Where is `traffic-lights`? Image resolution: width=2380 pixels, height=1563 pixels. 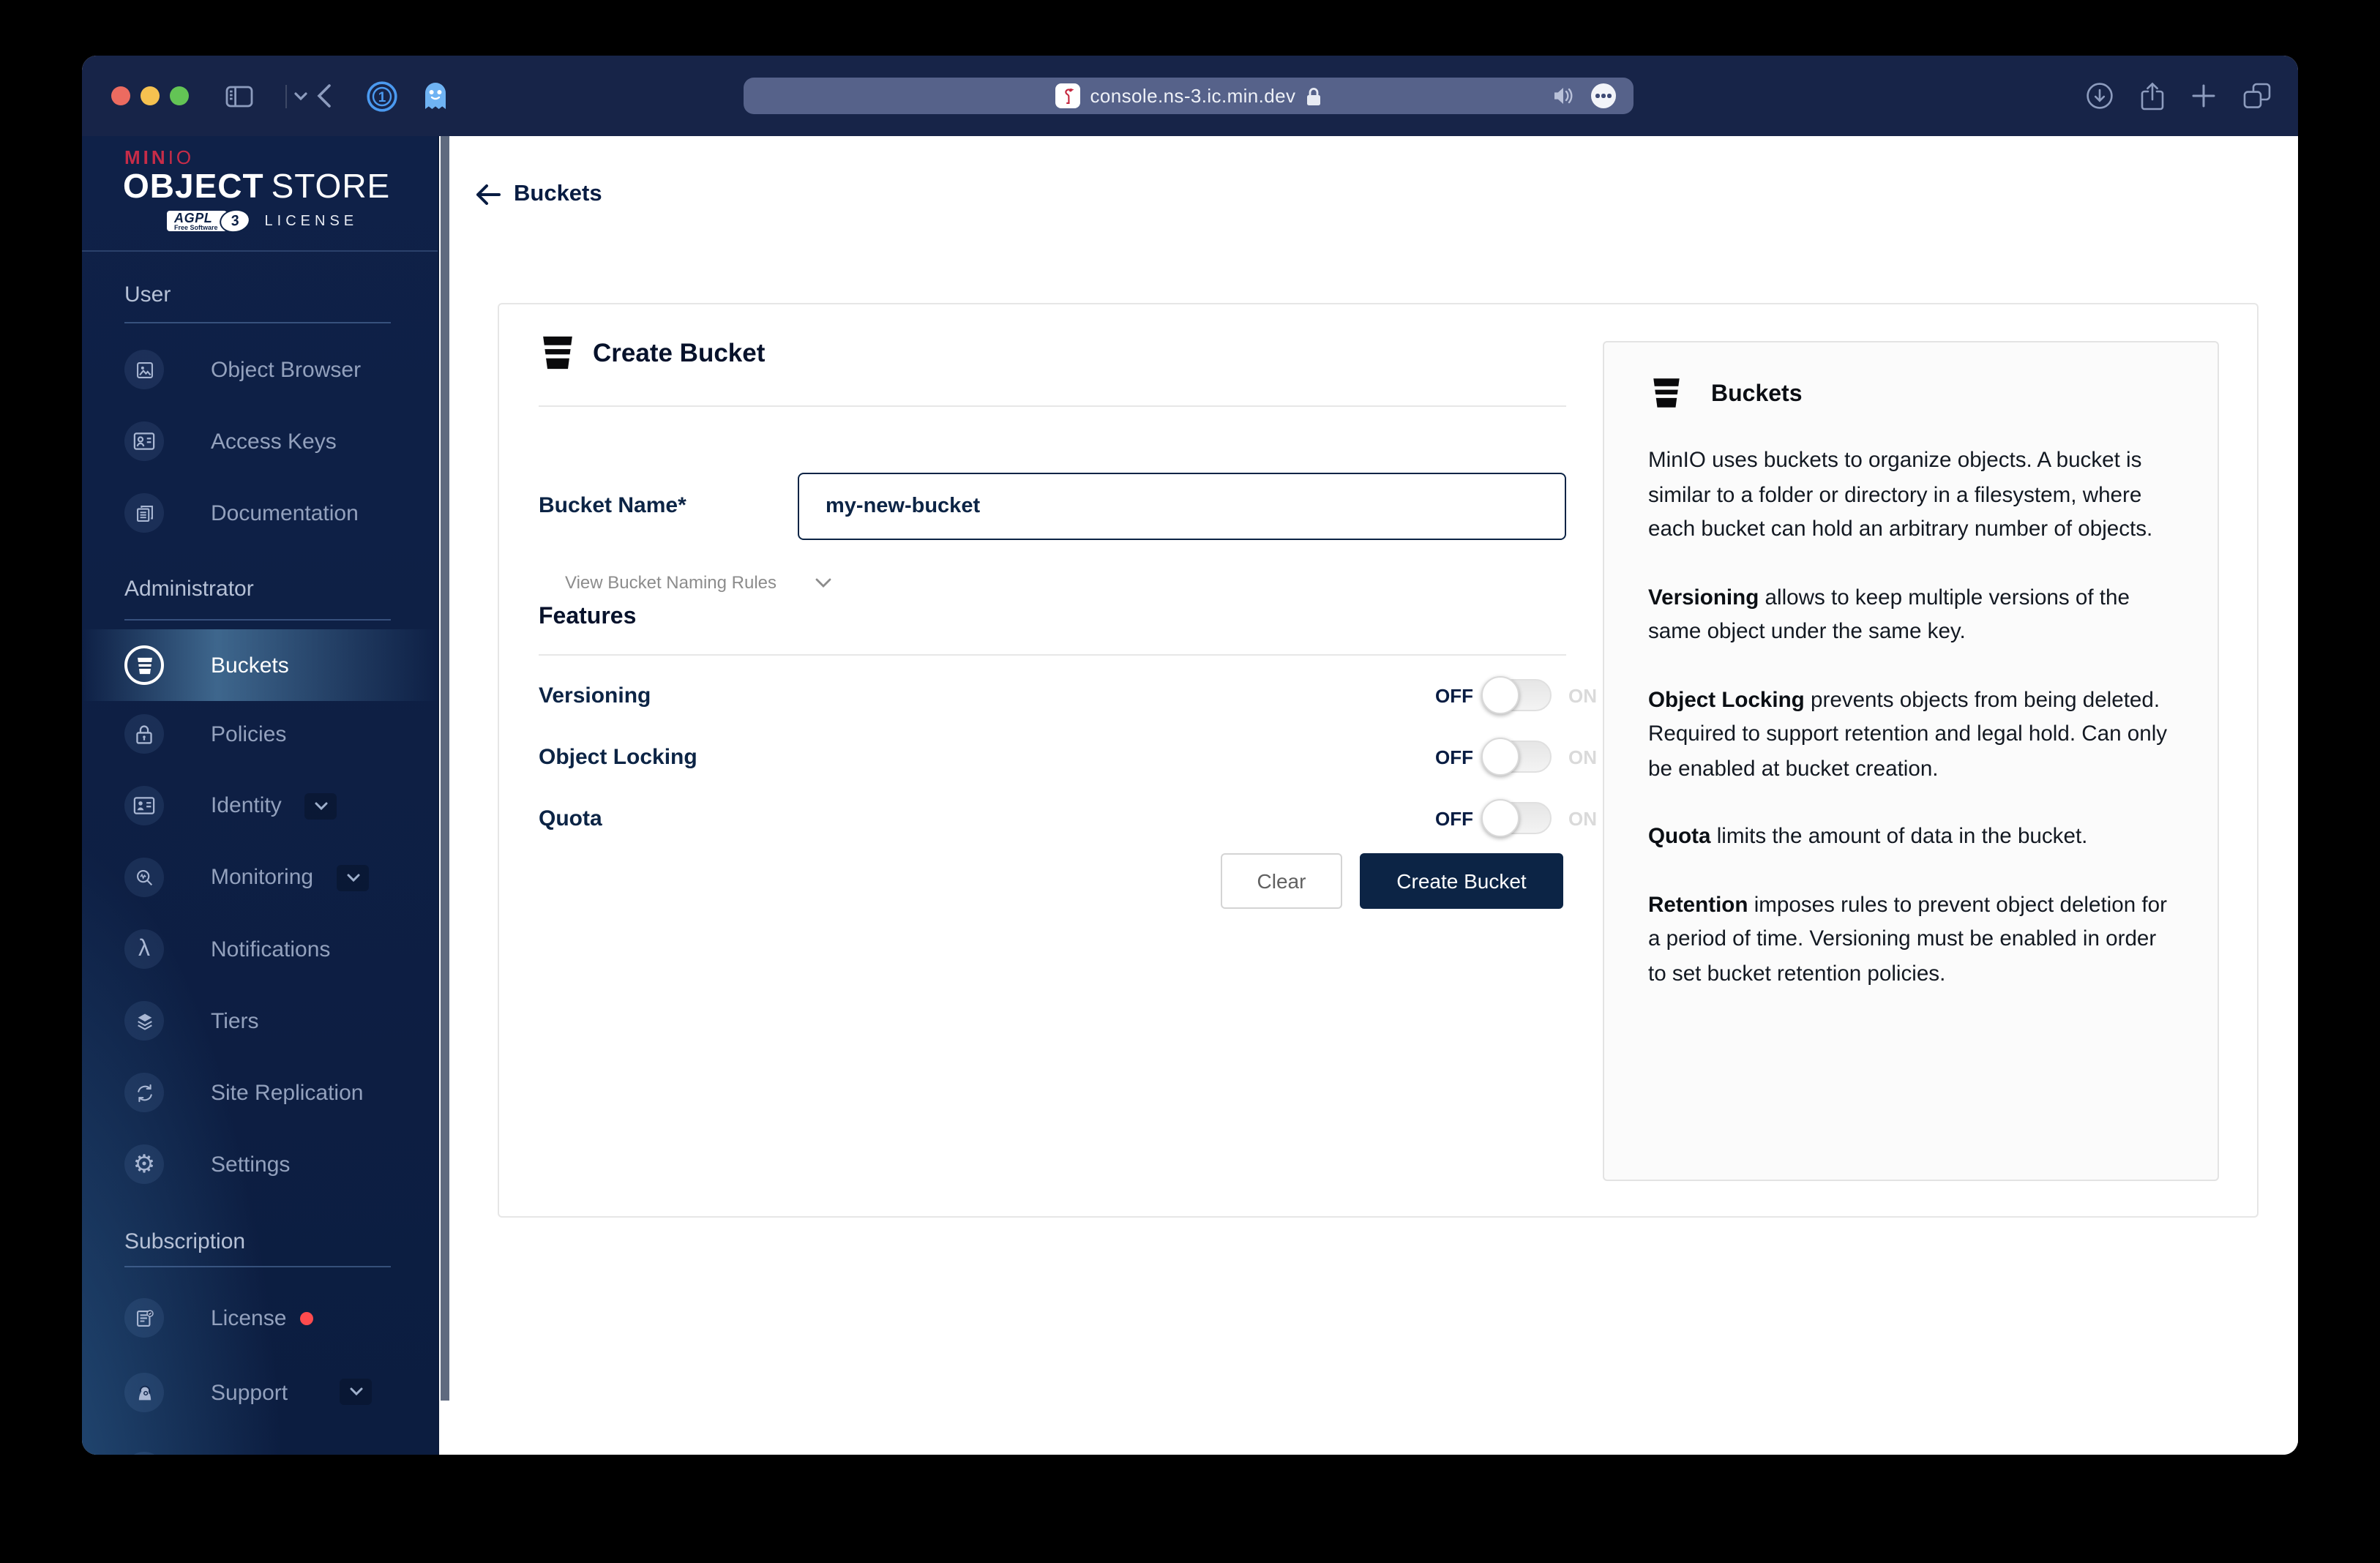
traffic-lights is located at coordinates (150, 96).